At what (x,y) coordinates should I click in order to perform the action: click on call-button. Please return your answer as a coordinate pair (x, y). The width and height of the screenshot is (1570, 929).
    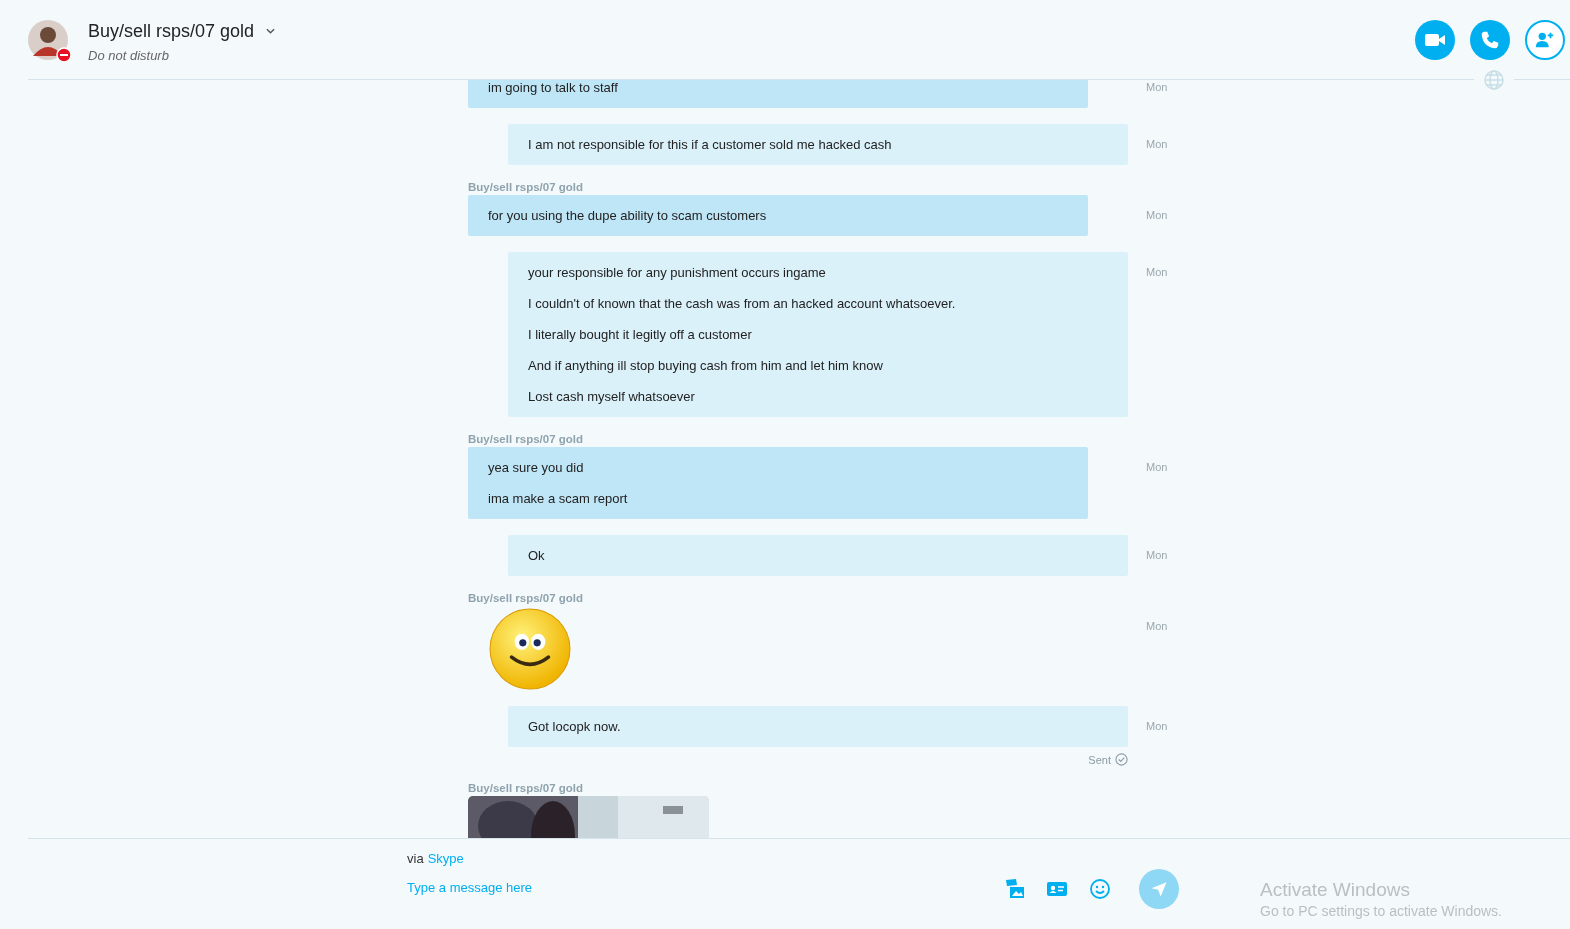
    Looking at the image, I should click on (1490, 39).